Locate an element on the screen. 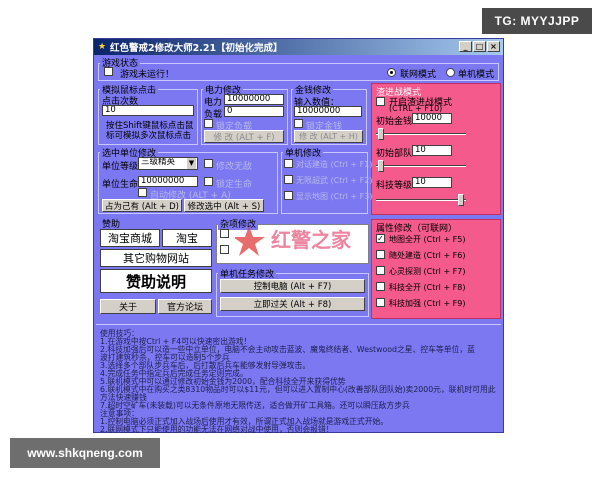 The width and height of the screenshot is (600, 480). close-button: × is located at coordinates (493, 46).